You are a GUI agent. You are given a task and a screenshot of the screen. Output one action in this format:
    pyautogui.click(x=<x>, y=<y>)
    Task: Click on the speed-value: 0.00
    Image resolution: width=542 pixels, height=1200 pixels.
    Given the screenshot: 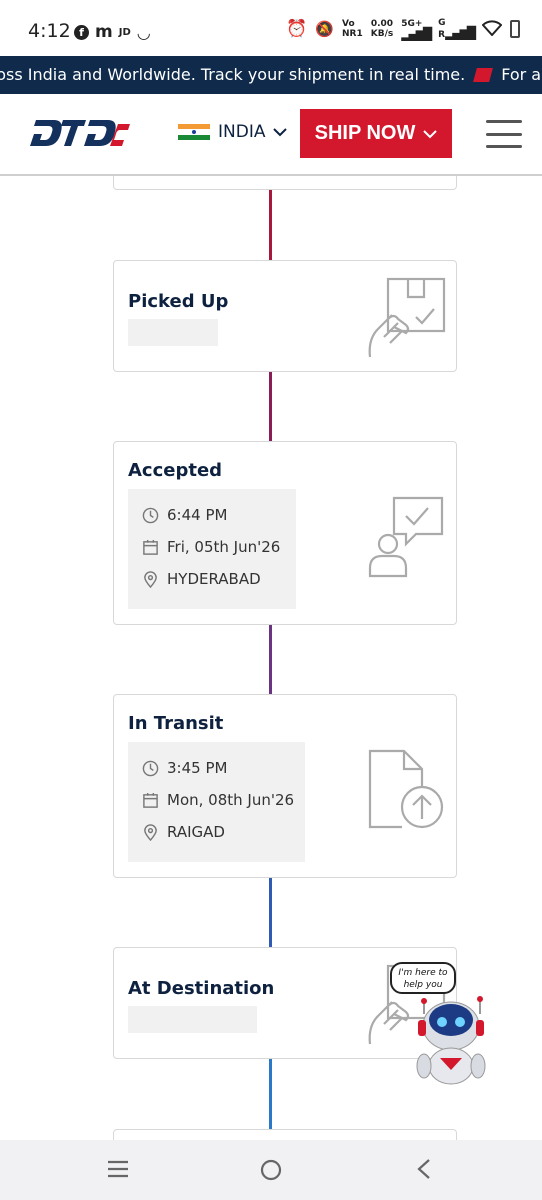 What is the action you would take?
    pyautogui.click(x=382, y=24)
    